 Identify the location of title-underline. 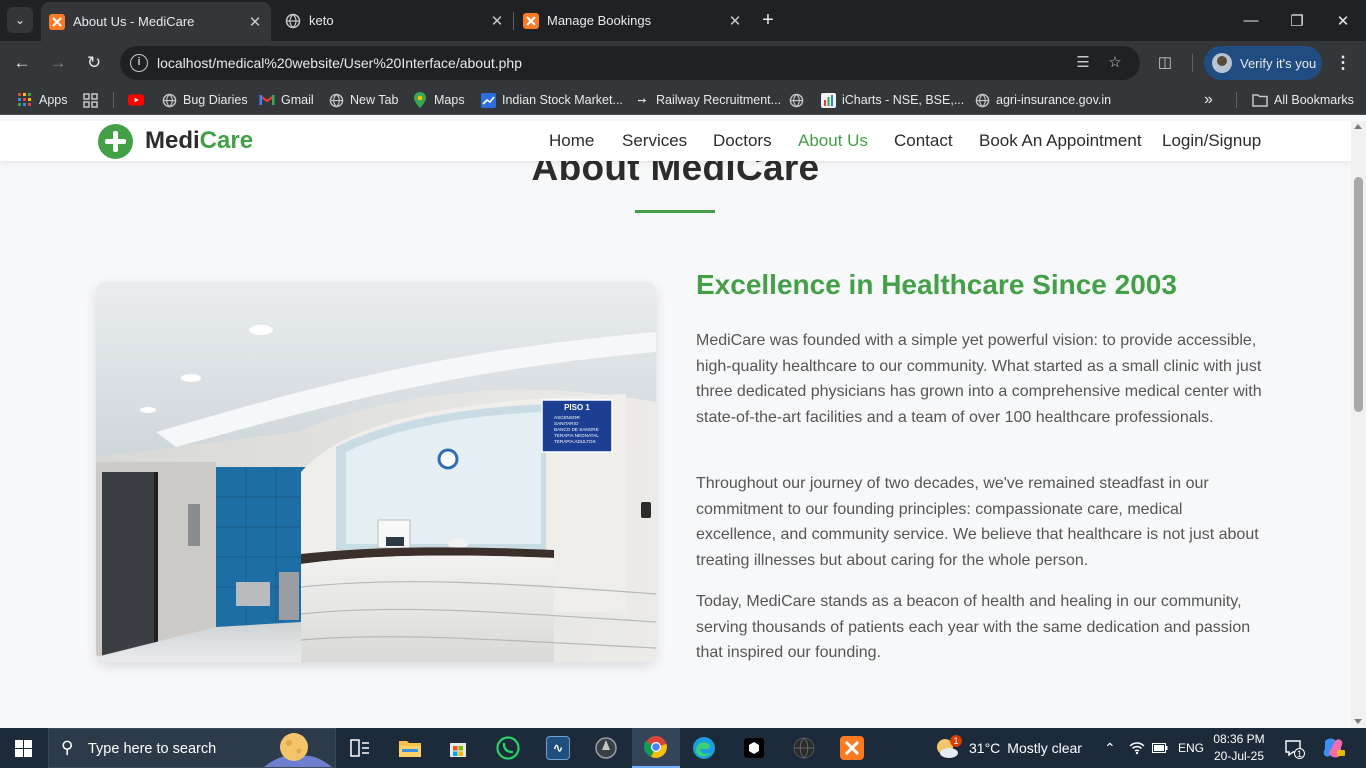
(675, 211).